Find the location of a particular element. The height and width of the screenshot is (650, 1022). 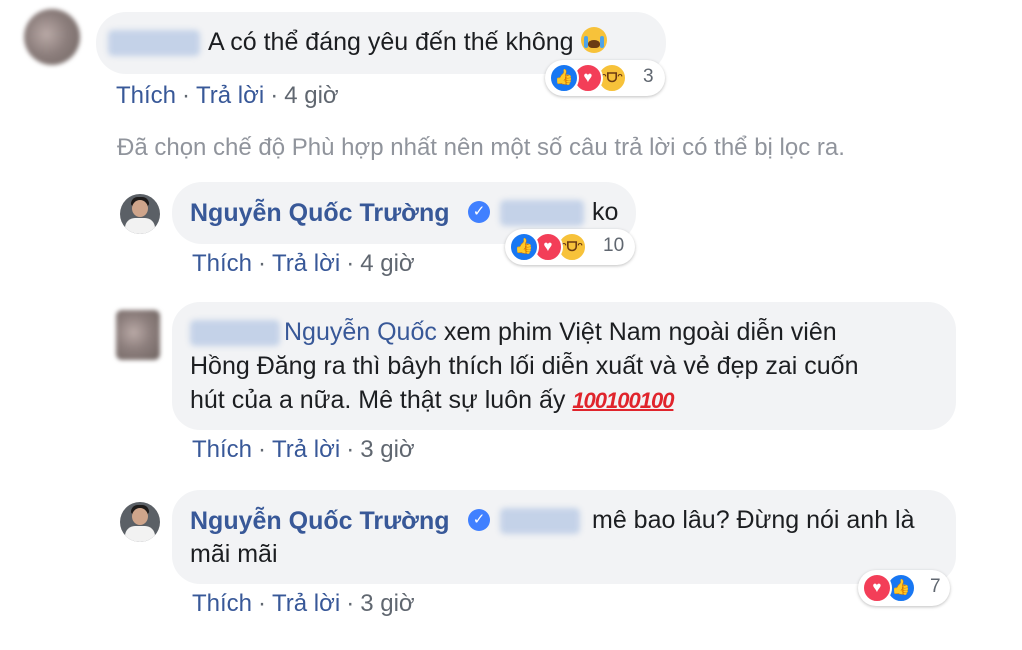

mention-link: Nguyễn Quốc is located at coordinates (360, 332).